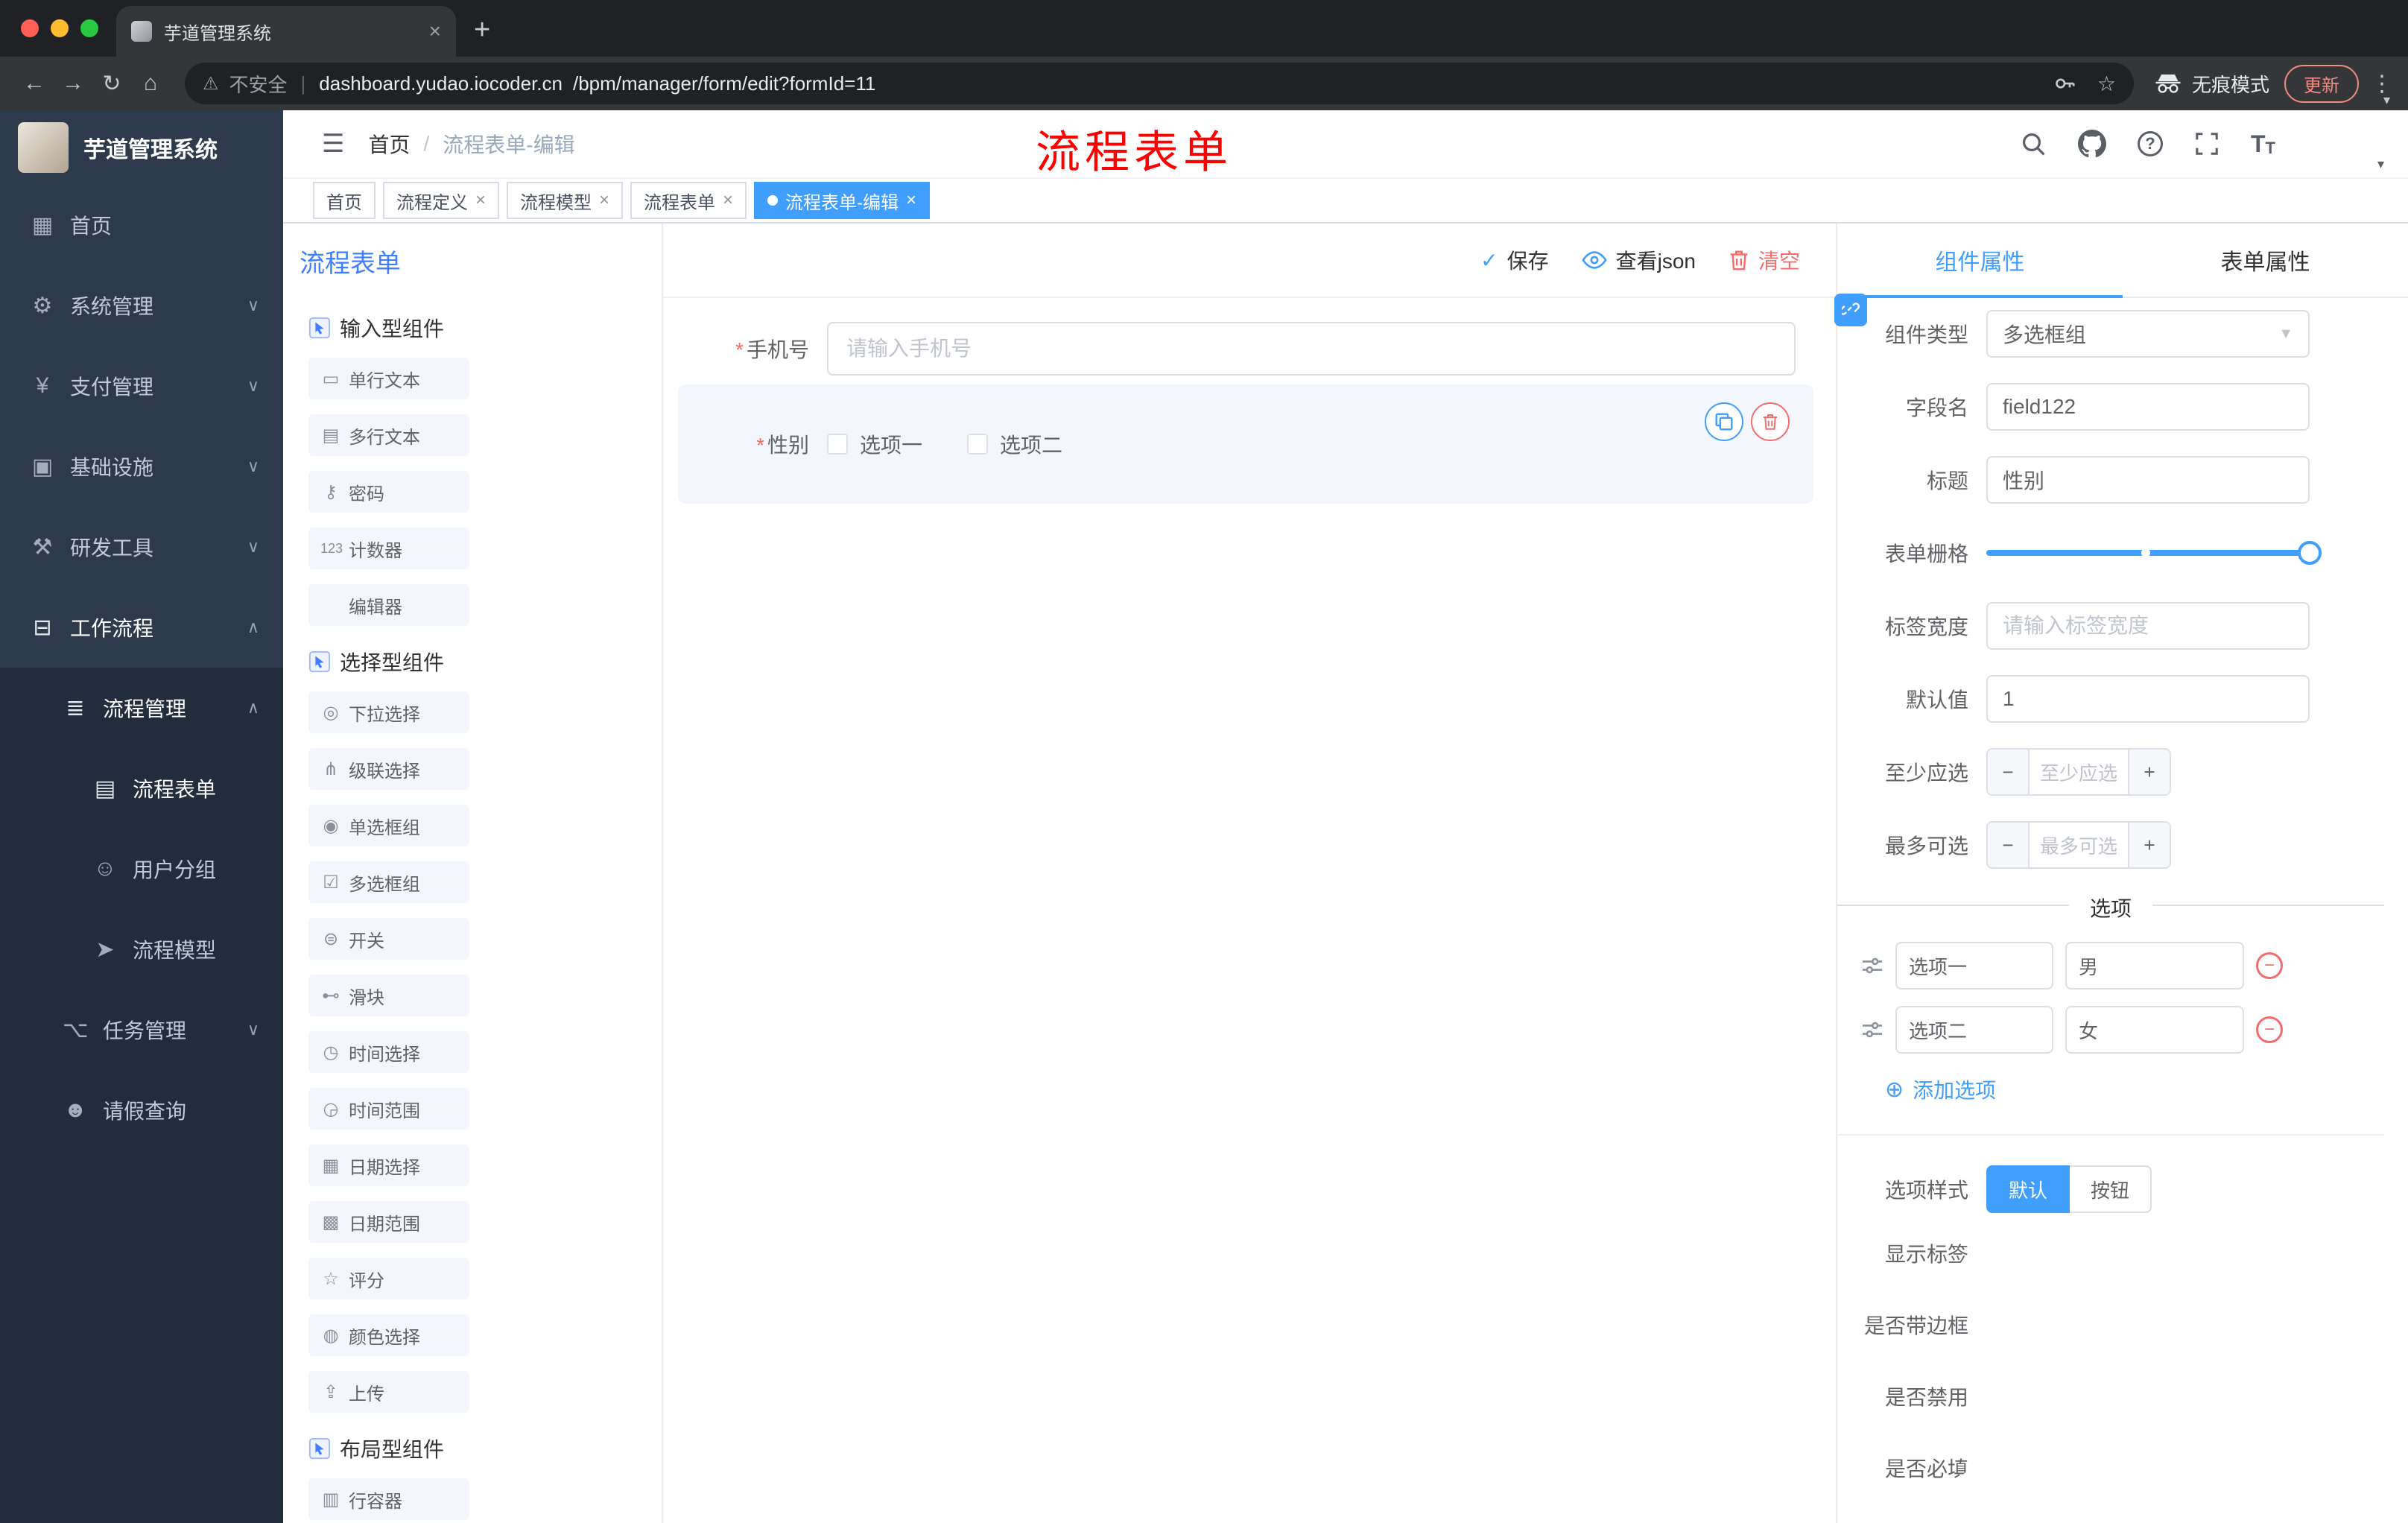 This screenshot has width=2408, height=1523. Describe the element at coordinates (1638, 260) in the screenshot. I see `view-json-button: 查看json` at that location.